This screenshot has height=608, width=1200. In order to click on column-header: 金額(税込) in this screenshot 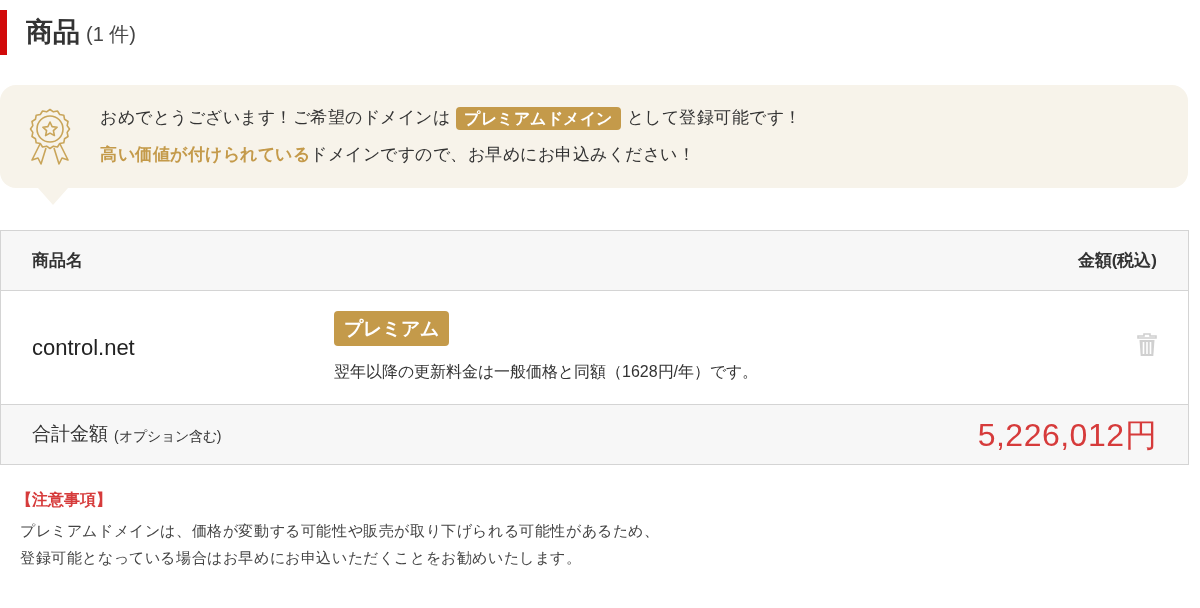, I will do `click(1117, 260)`.